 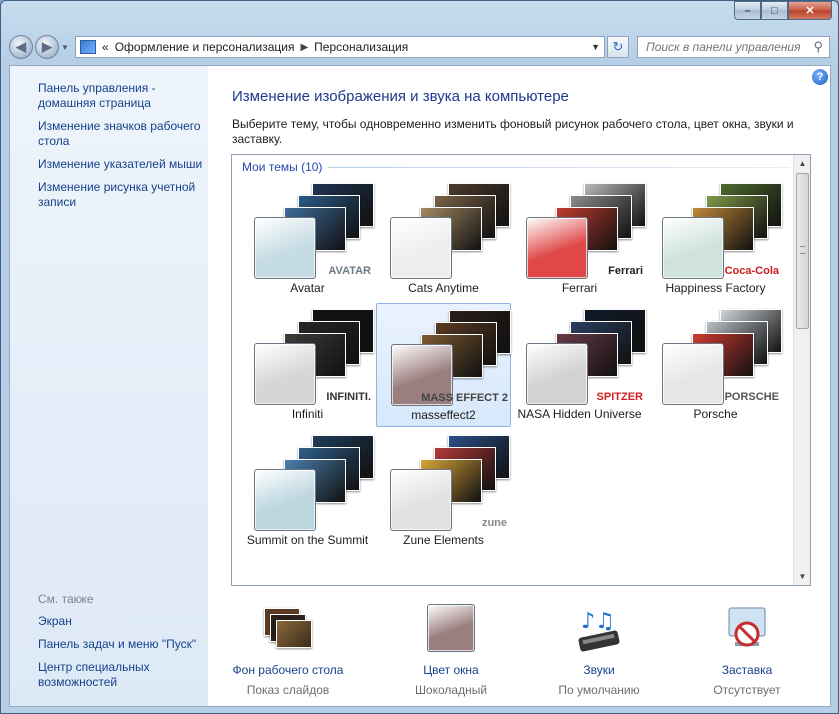 I want to click on theme-label: Infiniti, so click(x=307, y=414).